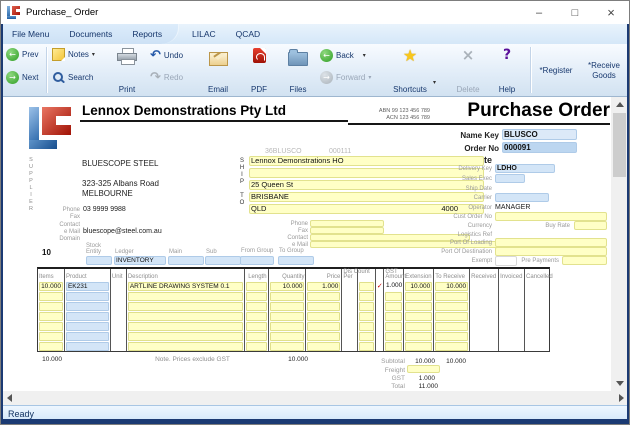 This screenshot has height=425, width=630. What do you see at coordinates (604, 71) in the screenshot?
I see `receive-goods-button: *Receive Goods` at bounding box center [604, 71].